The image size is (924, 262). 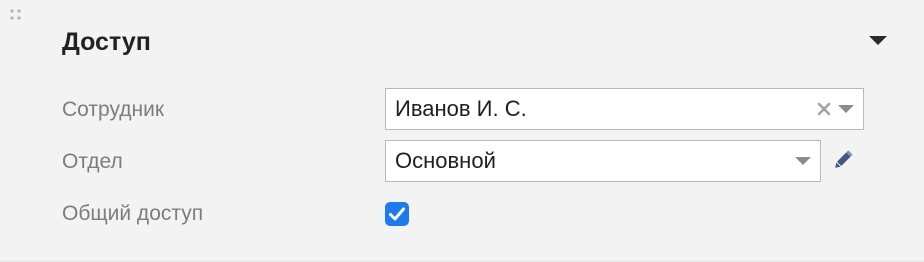 What do you see at coordinates (445, 160) in the screenshot?
I see `department-select-value: Основной` at bounding box center [445, 160].